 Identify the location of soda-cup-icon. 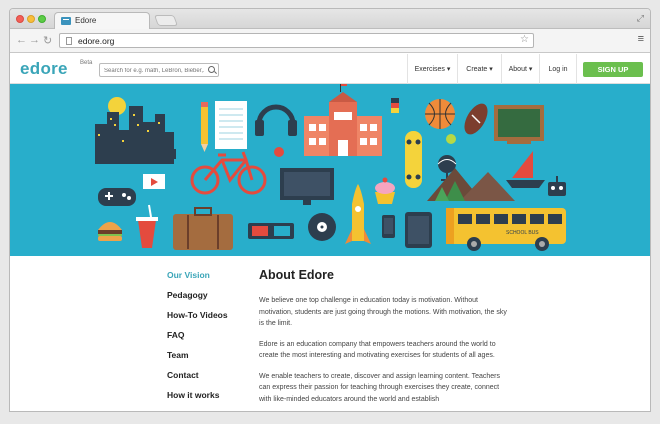
(147, 226).